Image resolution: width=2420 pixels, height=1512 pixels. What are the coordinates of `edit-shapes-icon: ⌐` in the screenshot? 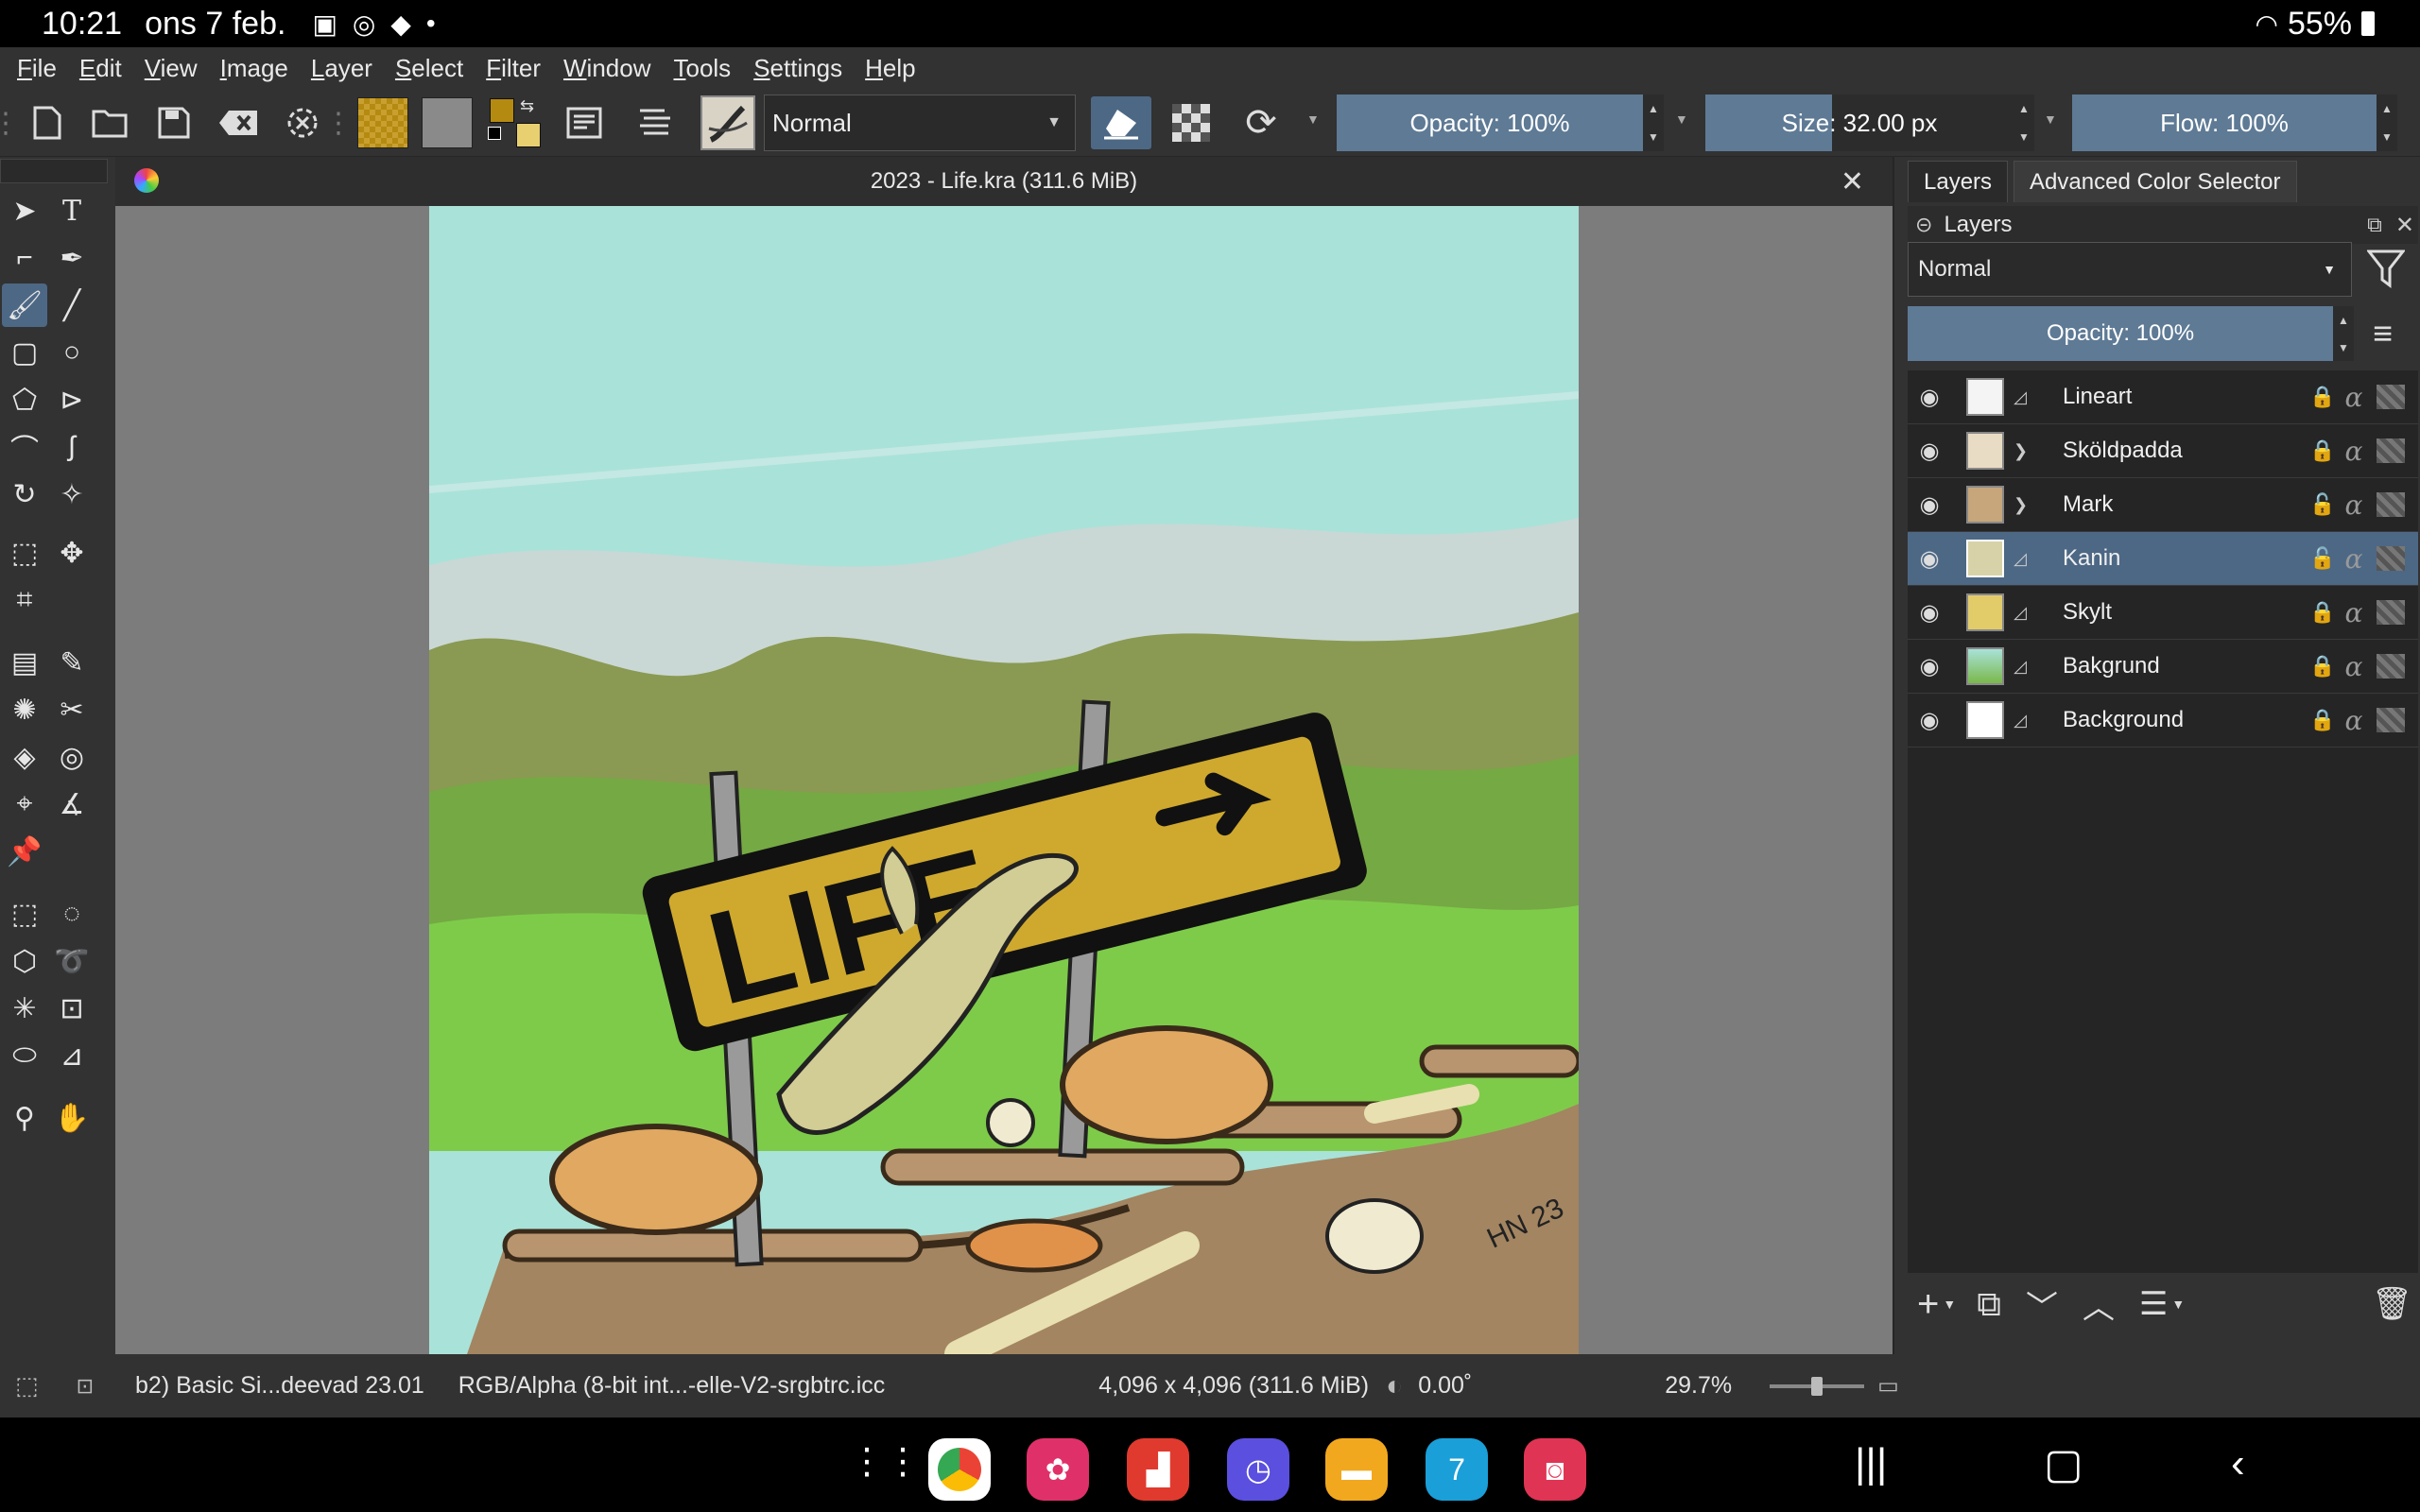 It's located at (24, 258).